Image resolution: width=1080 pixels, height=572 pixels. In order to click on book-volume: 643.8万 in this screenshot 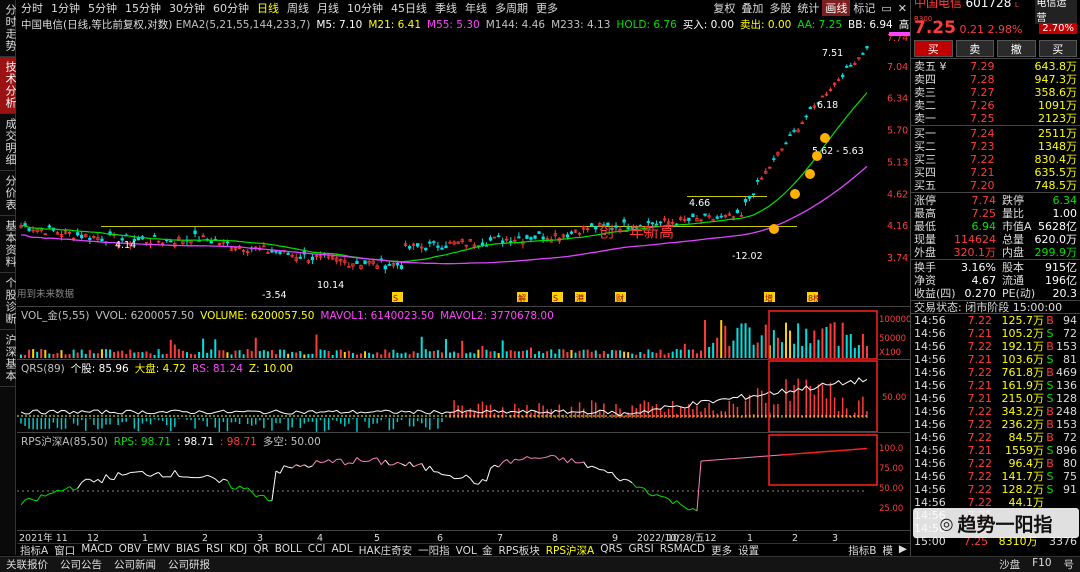, I will do `click(1056, 66)`.